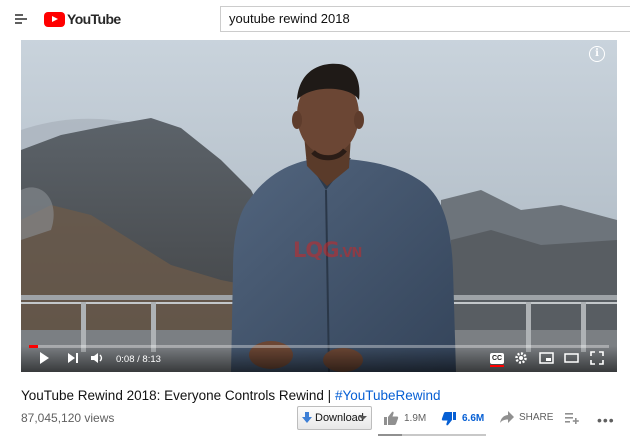  Describe the element at coordinates (363, 418) in the screenshot. I see `chevron-down-icon` at that location.